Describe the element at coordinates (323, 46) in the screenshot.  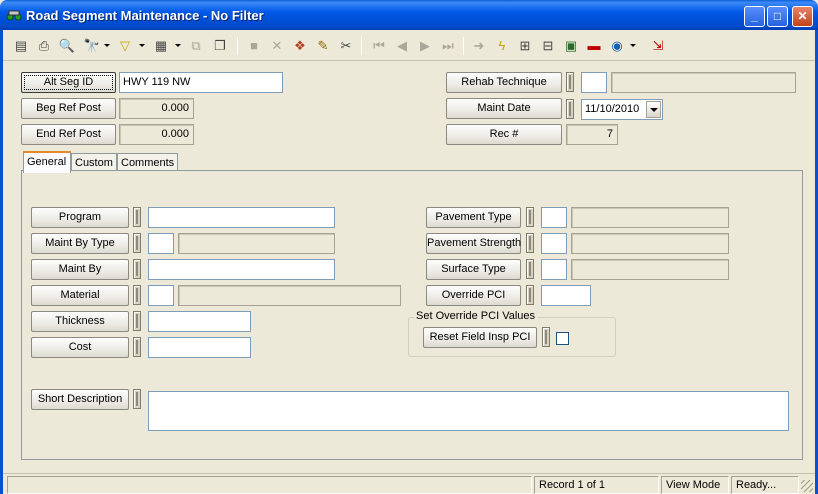
I see `edit-icon: ✎` at that location.